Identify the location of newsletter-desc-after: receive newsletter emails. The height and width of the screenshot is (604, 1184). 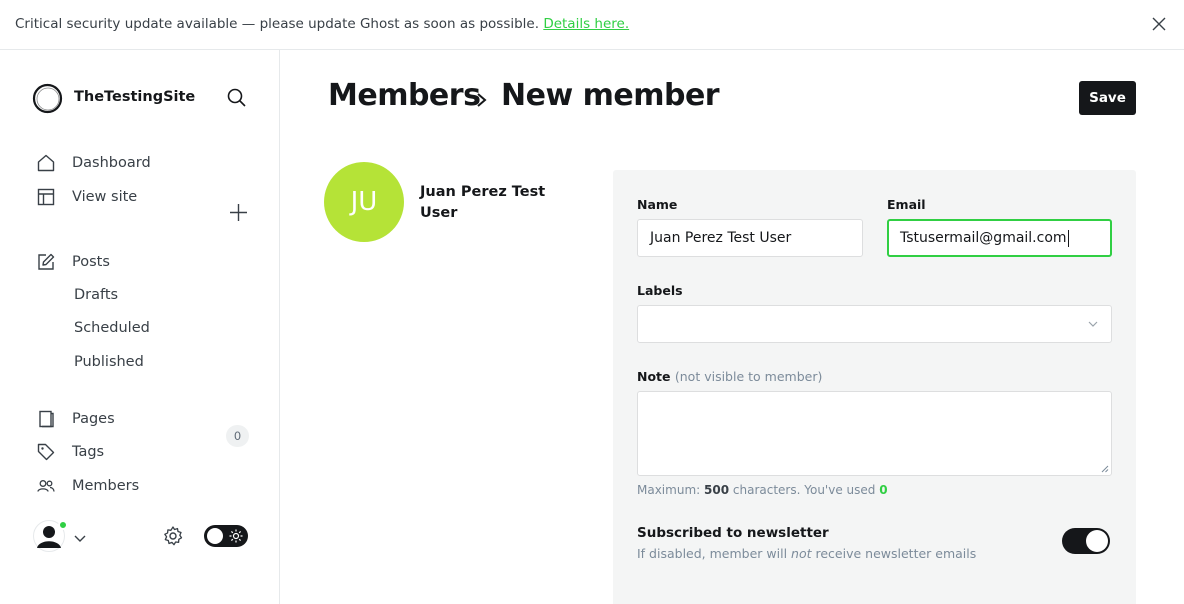
(896, 553).